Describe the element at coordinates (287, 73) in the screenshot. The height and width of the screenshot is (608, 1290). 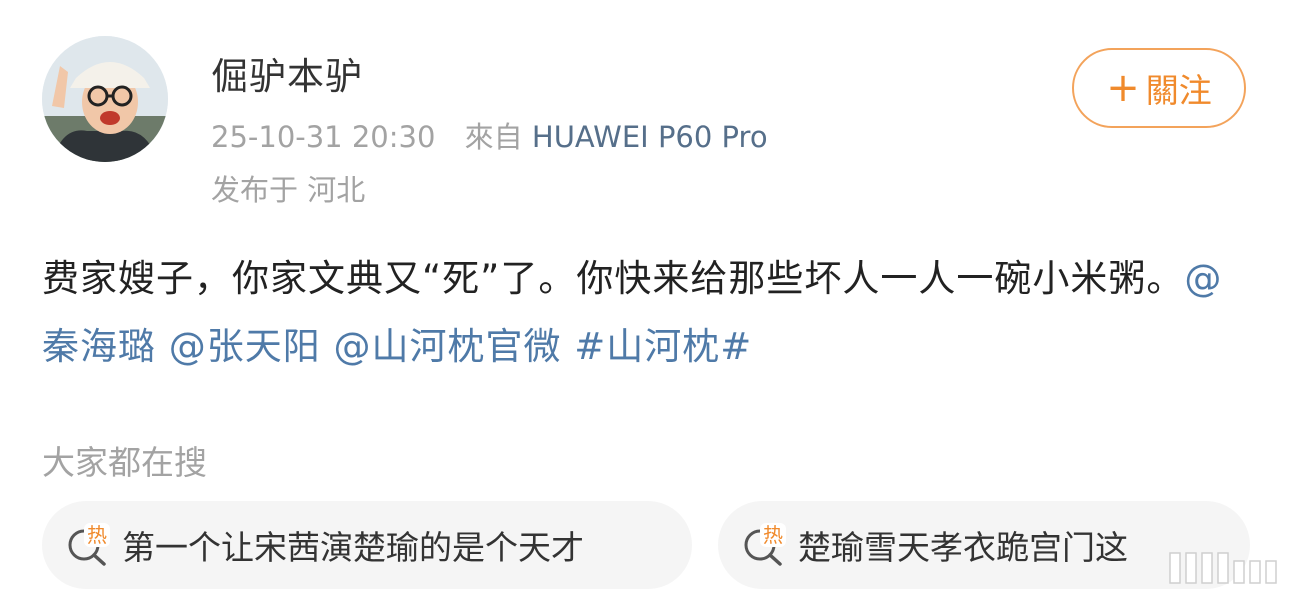
I see `username: 倔驴本驴` at that location.